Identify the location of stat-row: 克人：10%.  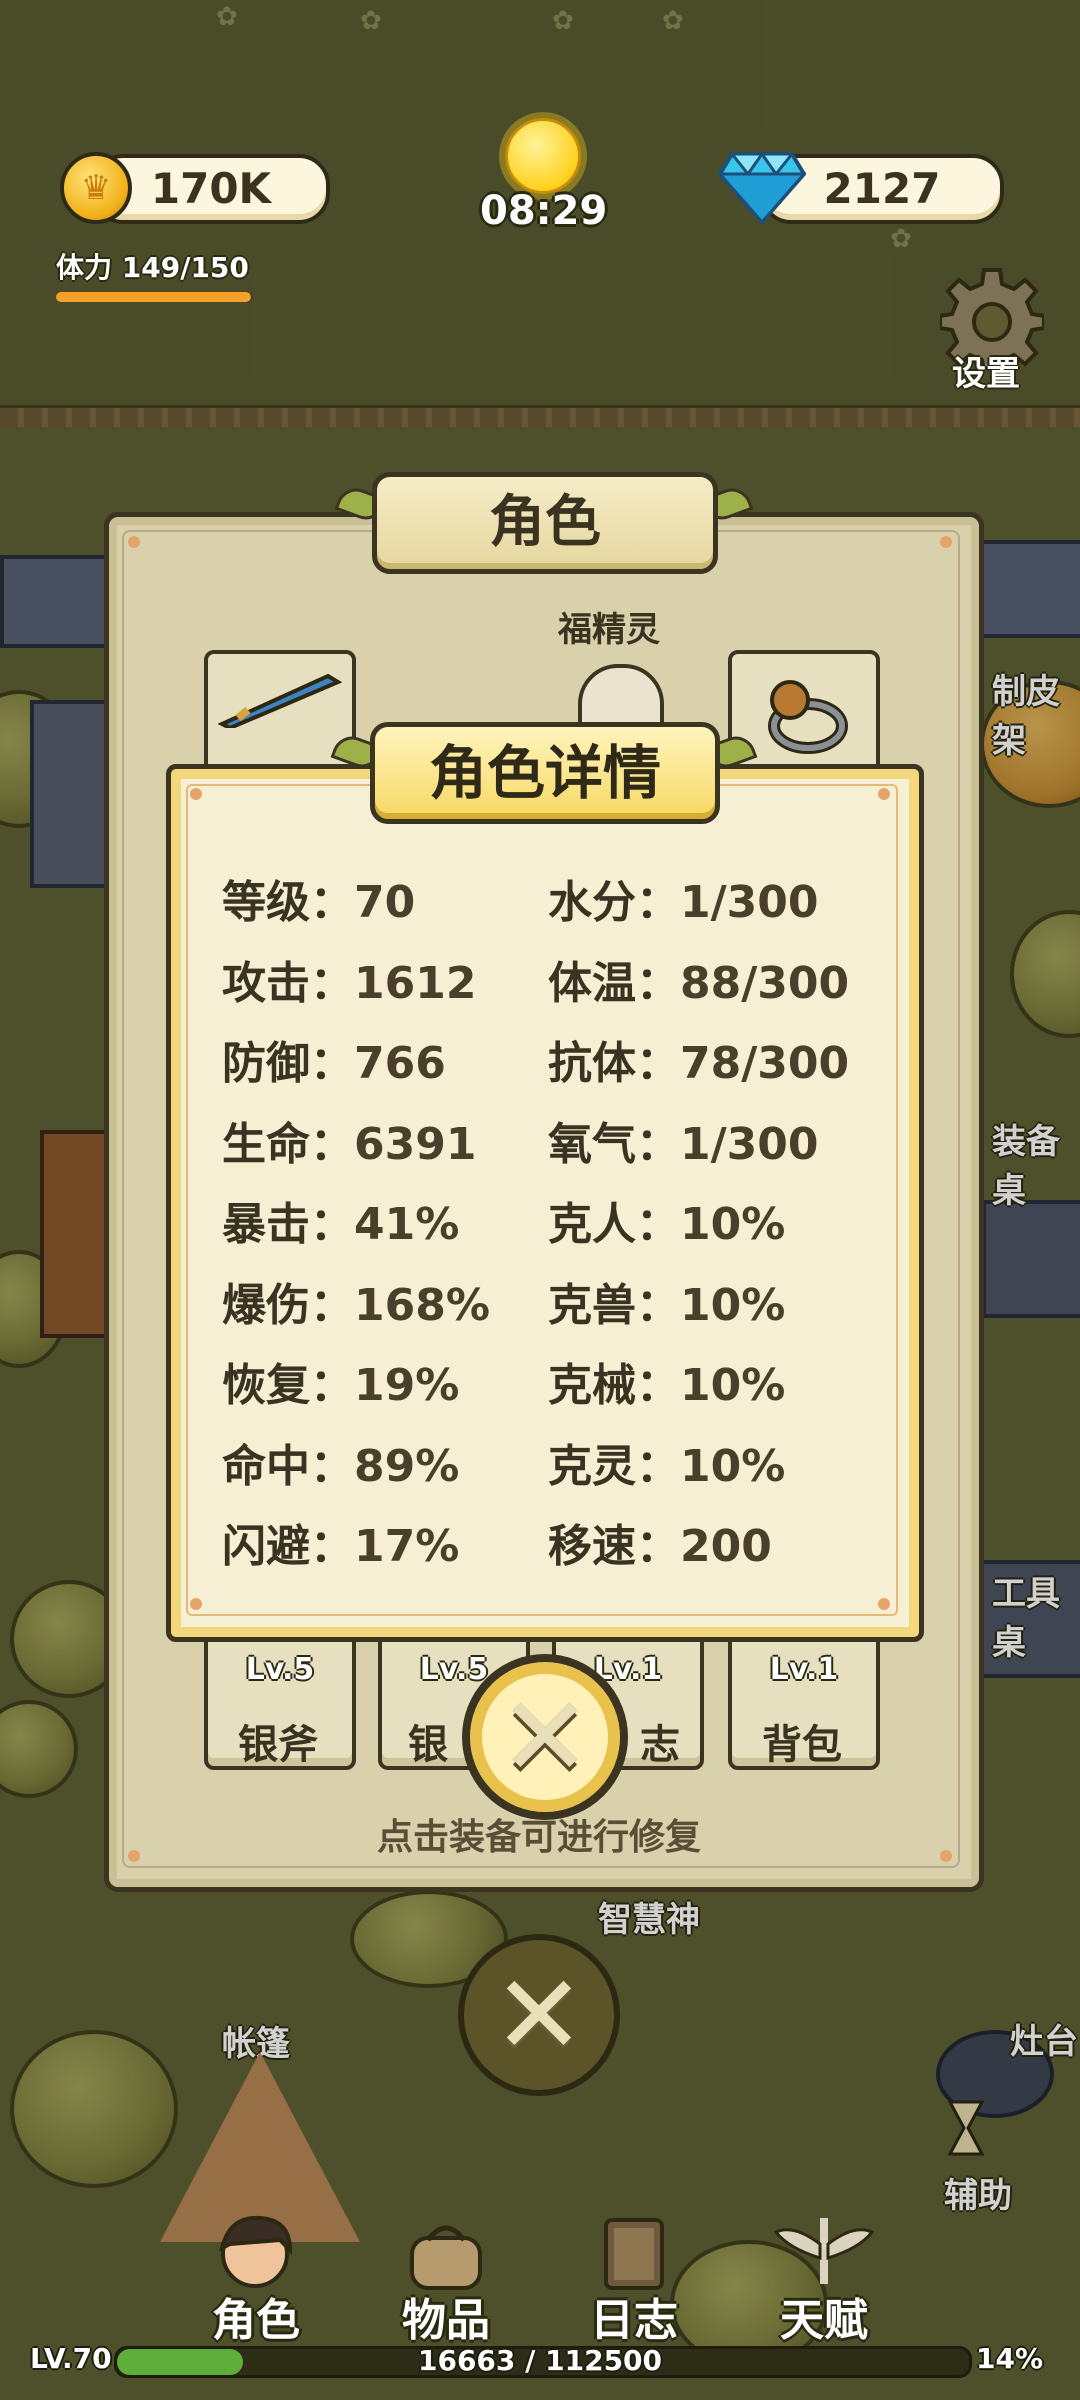
(666, 1220).